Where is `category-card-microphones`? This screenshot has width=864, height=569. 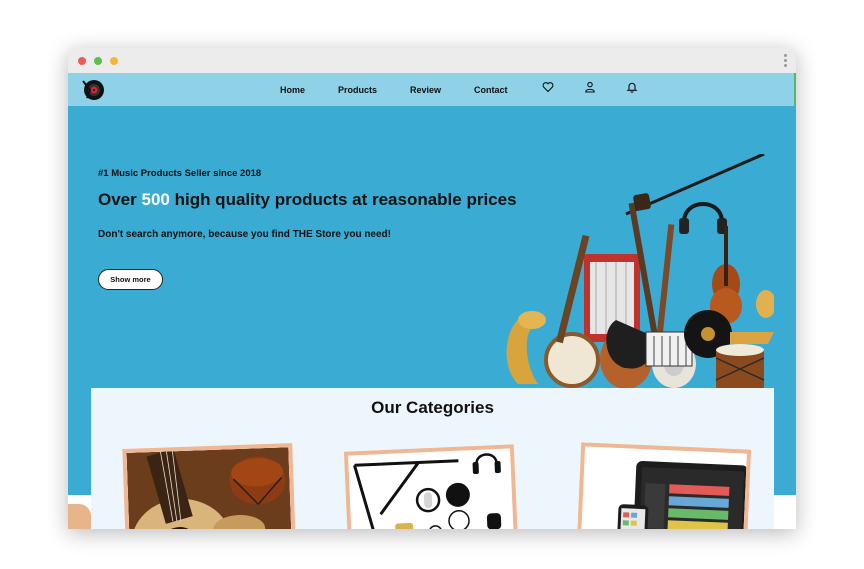
category-card-microphones is located at coordinates (431, 486).